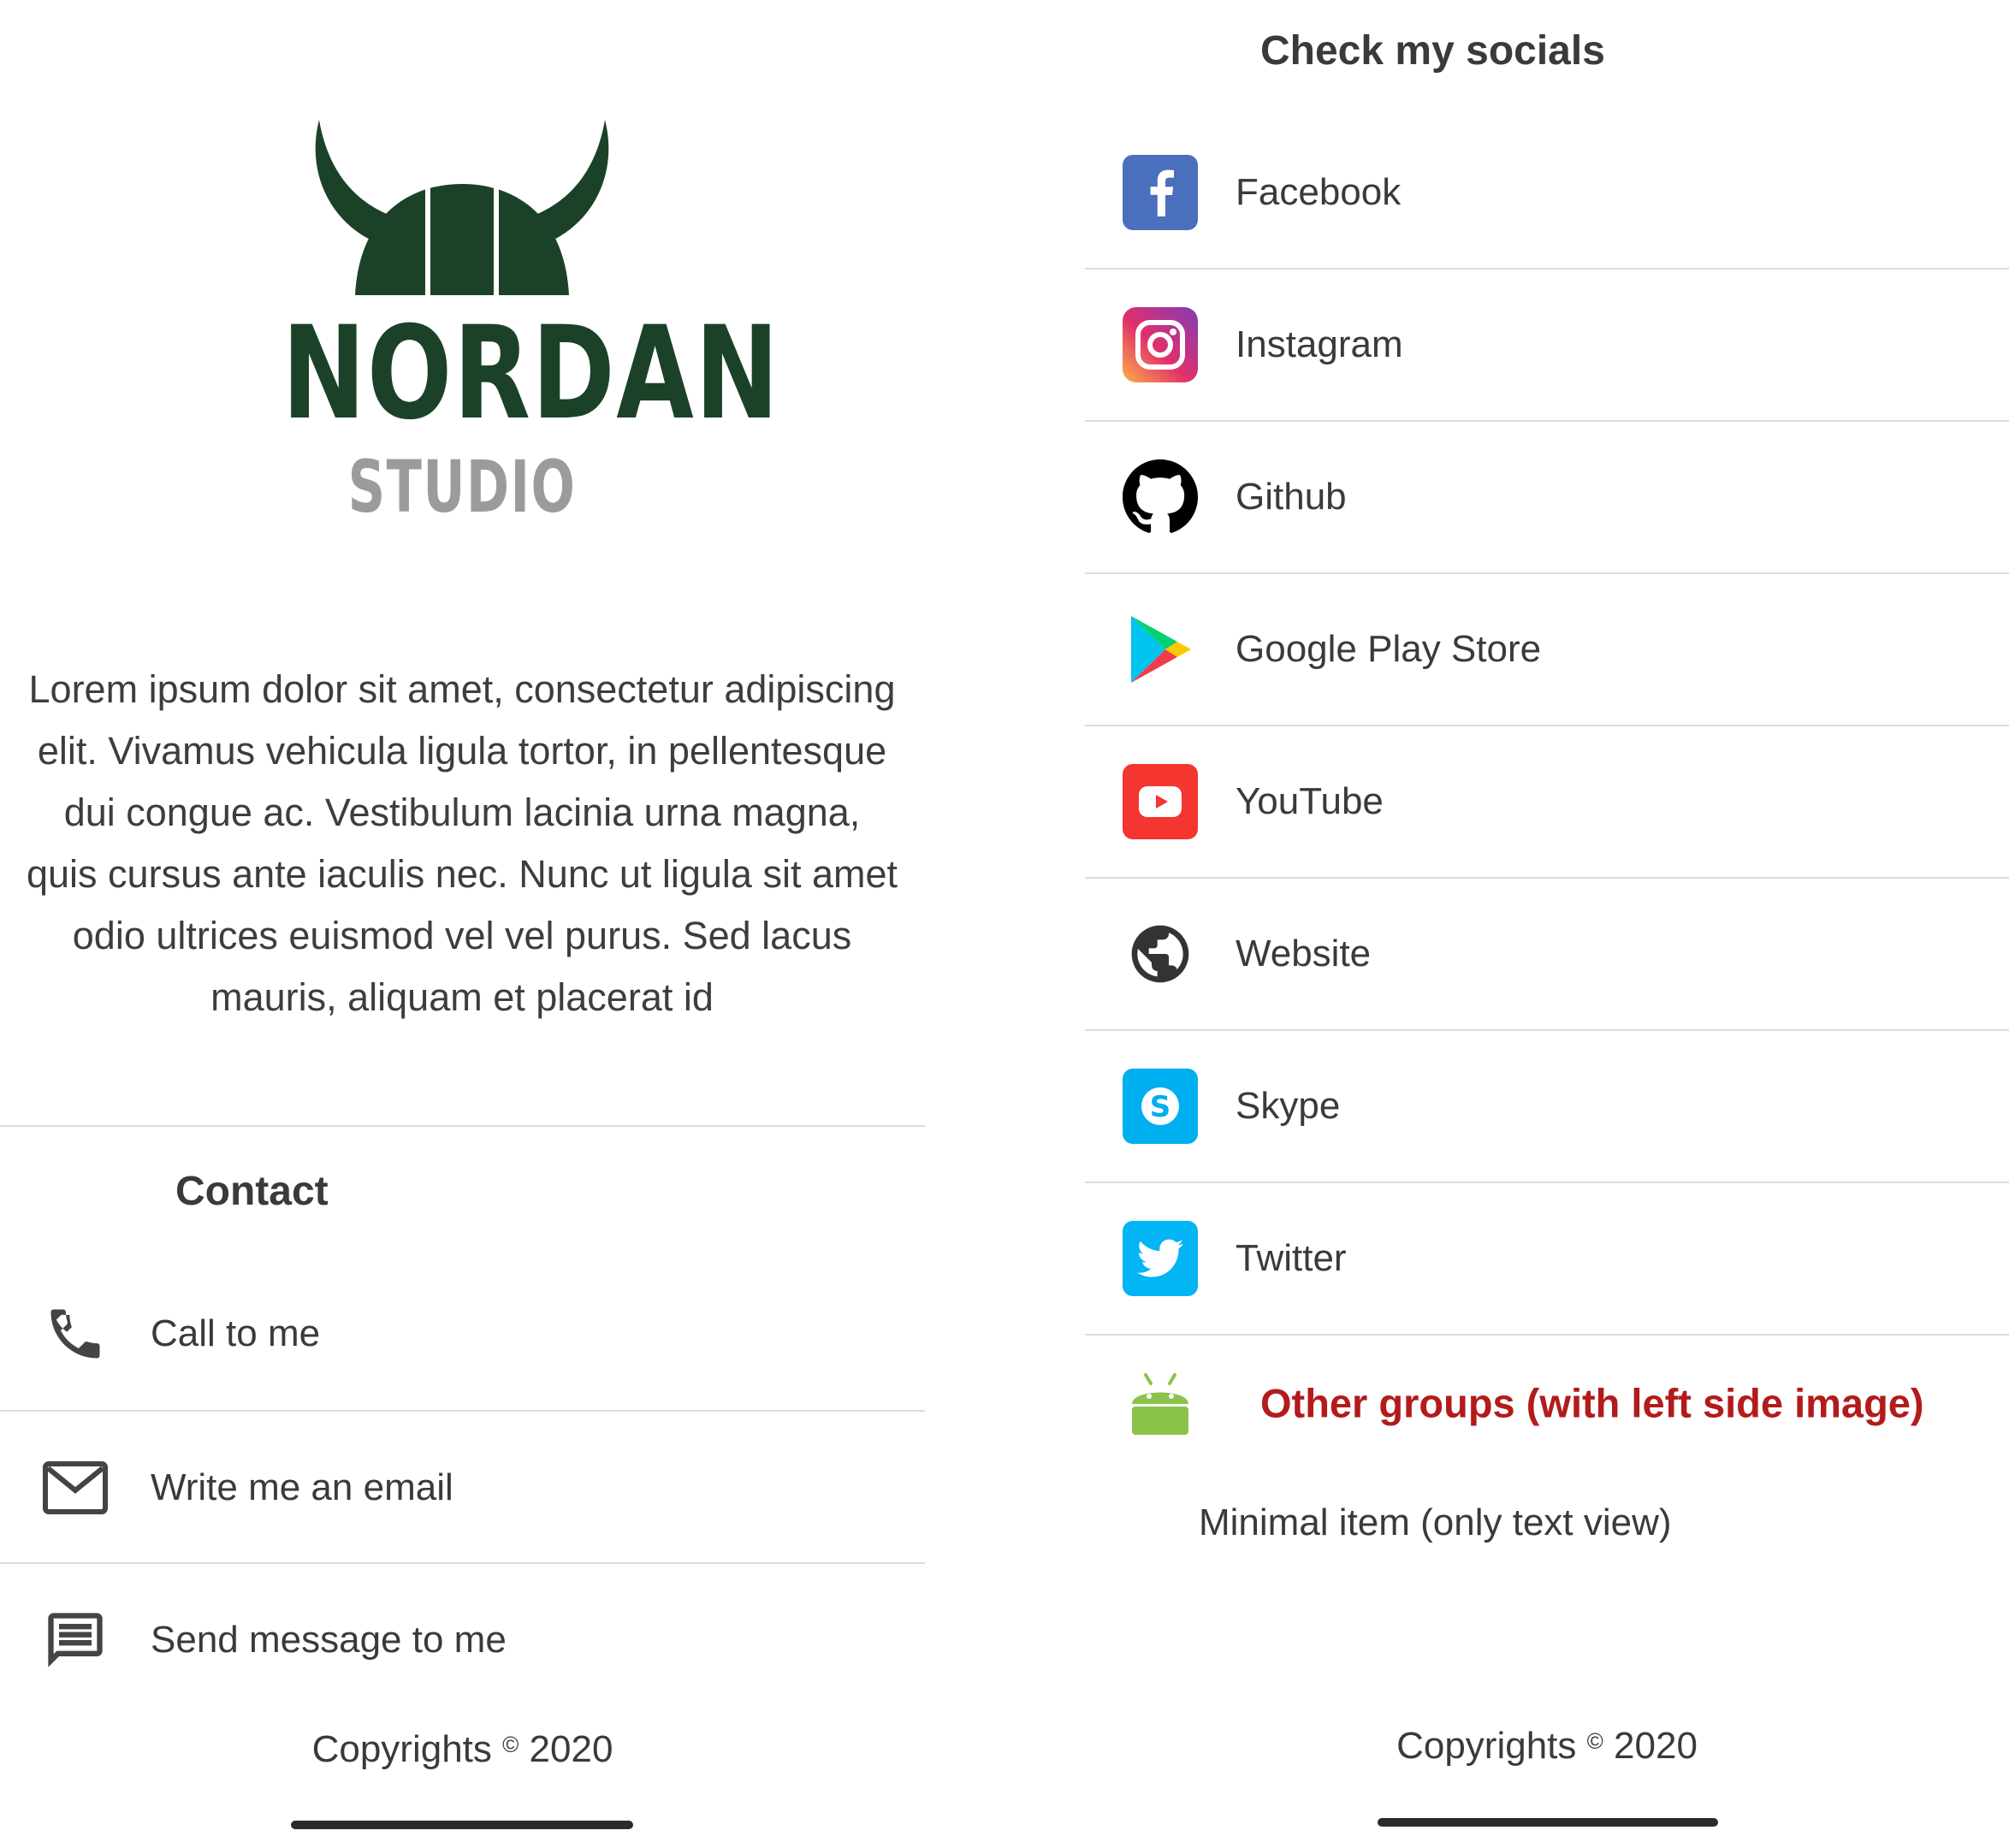 This screenshot has width=2009, height=1848. What do you see at coordinates (463, 1126) in the screenshot?
I see `divider` at bounding box center [463, 1126].